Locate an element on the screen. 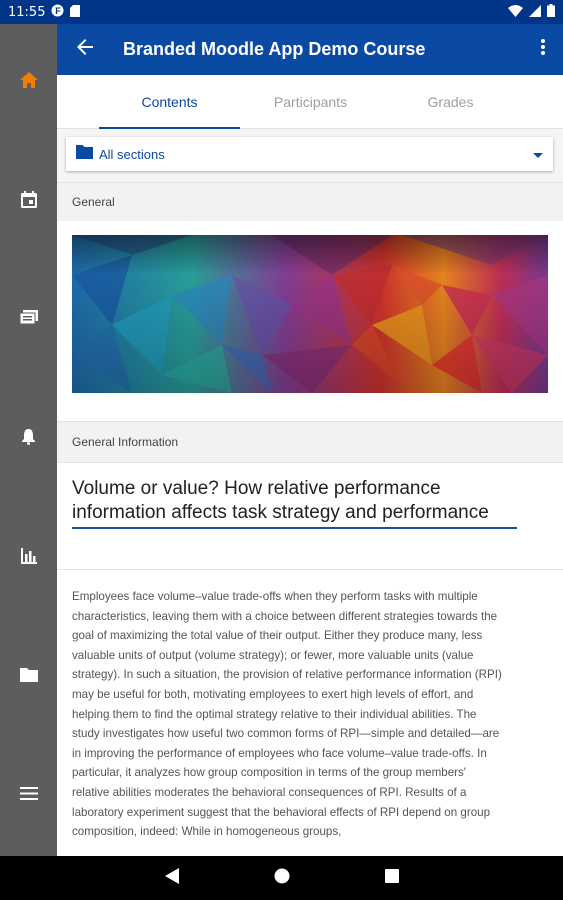 The height and width of the screenshot is (900, 563). calendar-icon is located at coordinates (28, 202).